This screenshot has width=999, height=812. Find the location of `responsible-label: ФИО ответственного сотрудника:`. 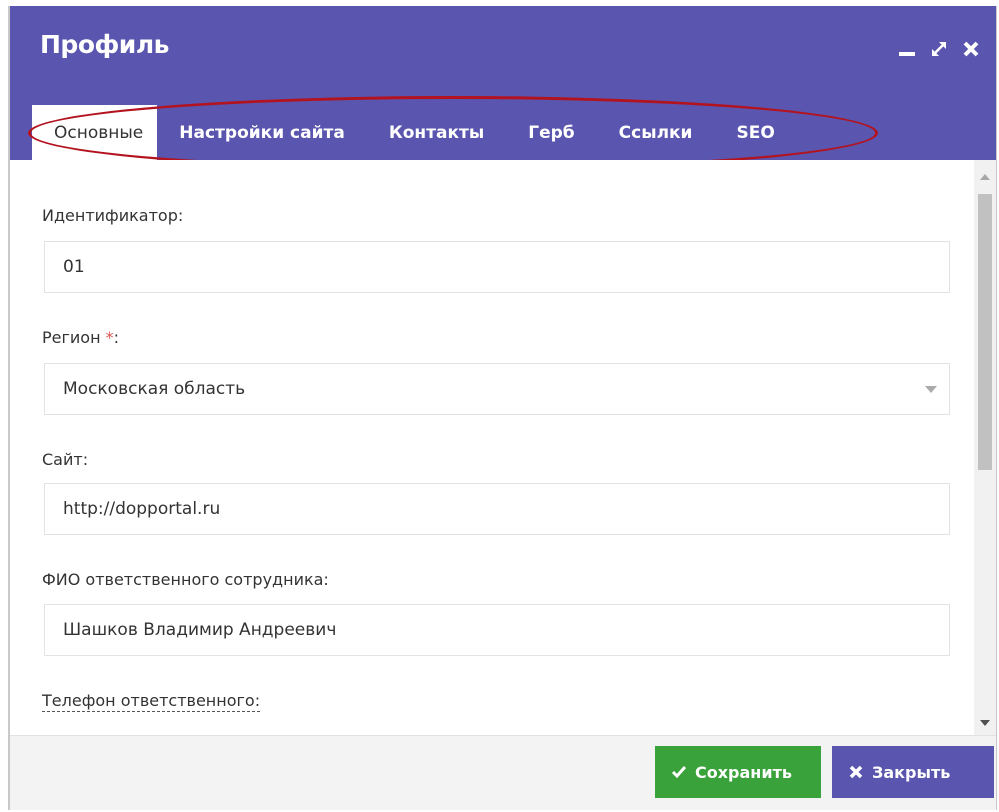

responsible-label: ФИО ответственного сотрудника: is located at coordinates (185, 579).